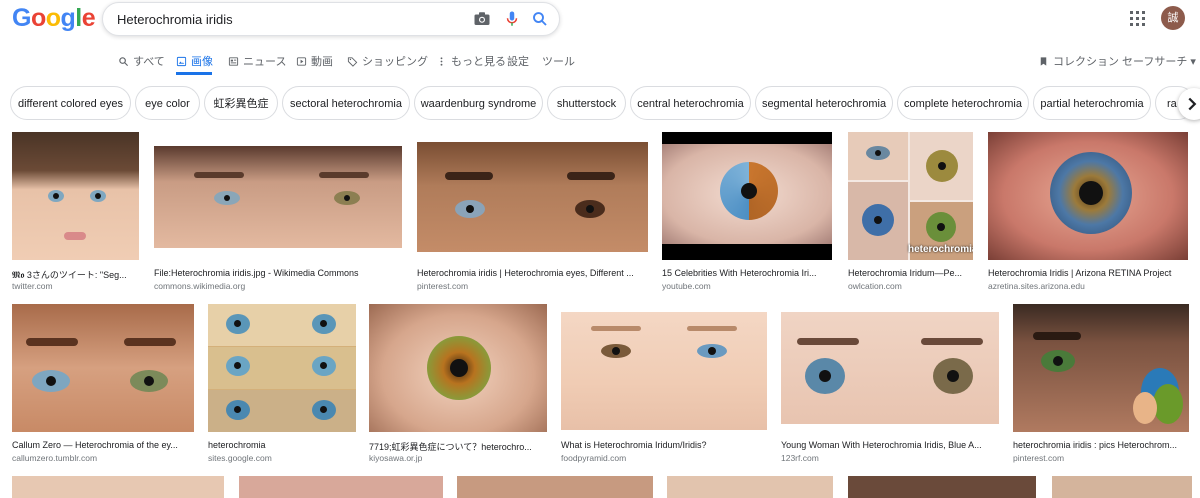 This screenshot has height=498, width=1200. What do you see at coordinates (387, 61) in the screenshot?
I see `tab-shopping: ショッピング` at bounding box center [387, 61].